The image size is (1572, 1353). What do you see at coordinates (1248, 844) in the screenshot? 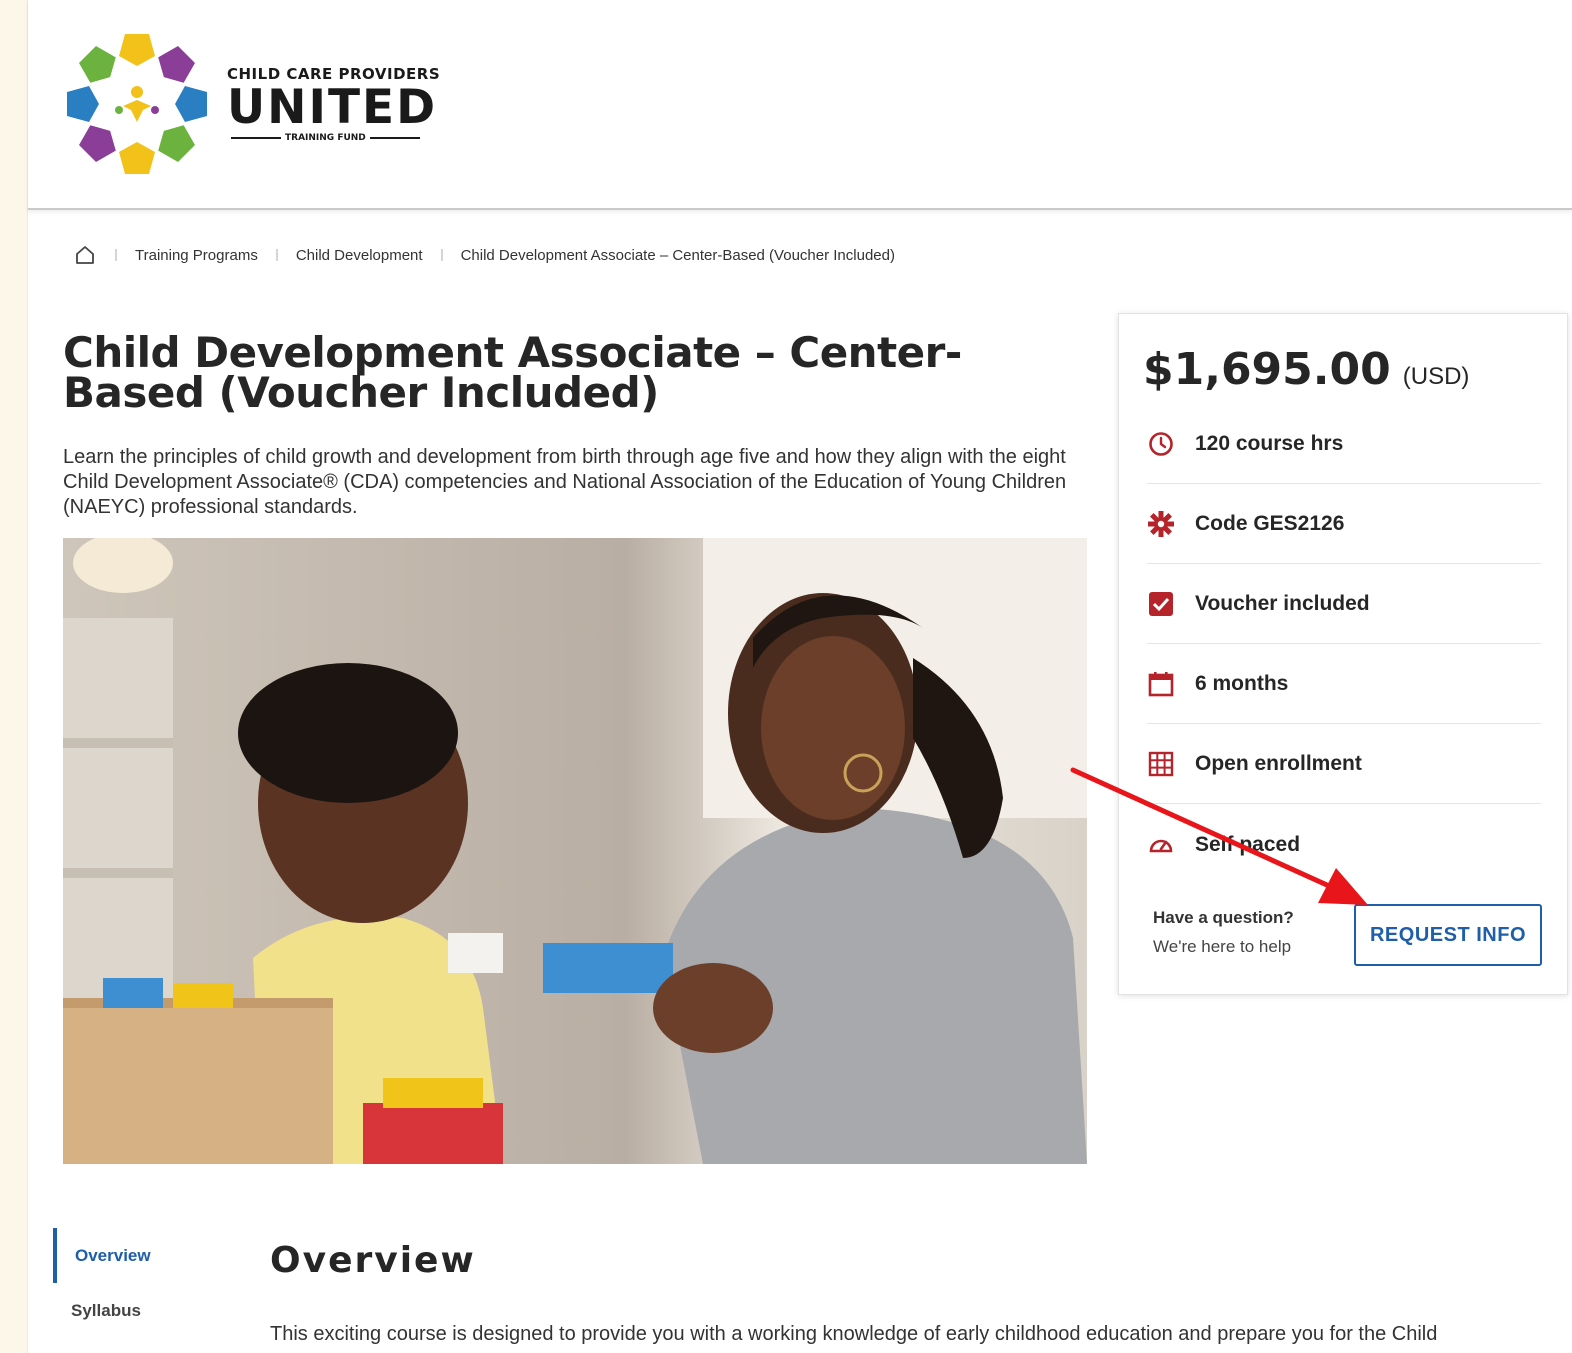
I see `feature-label: Self paced` at bounding box center [1248, 844].